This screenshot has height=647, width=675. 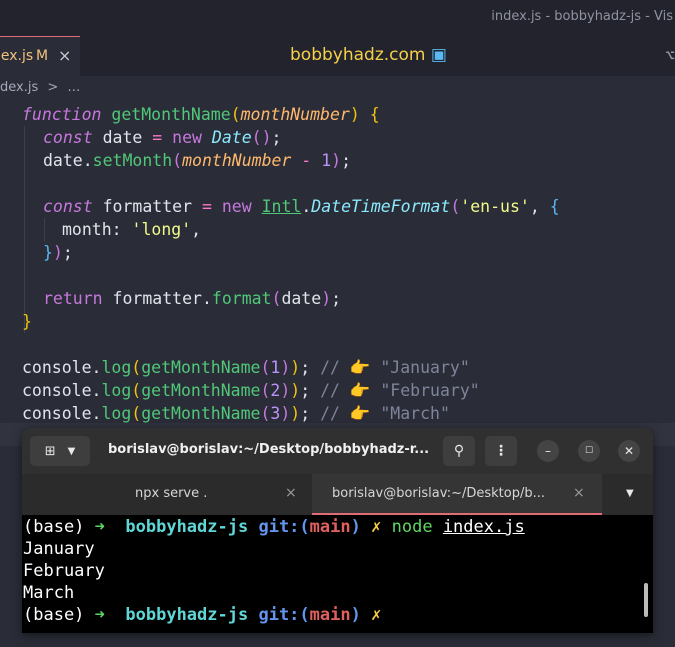 What do you see at coordinates (197, 160) in the screenshot?
I see `code-line-3: date.setMonth(monthNumber - 1);` at bounding box center [197, 160].